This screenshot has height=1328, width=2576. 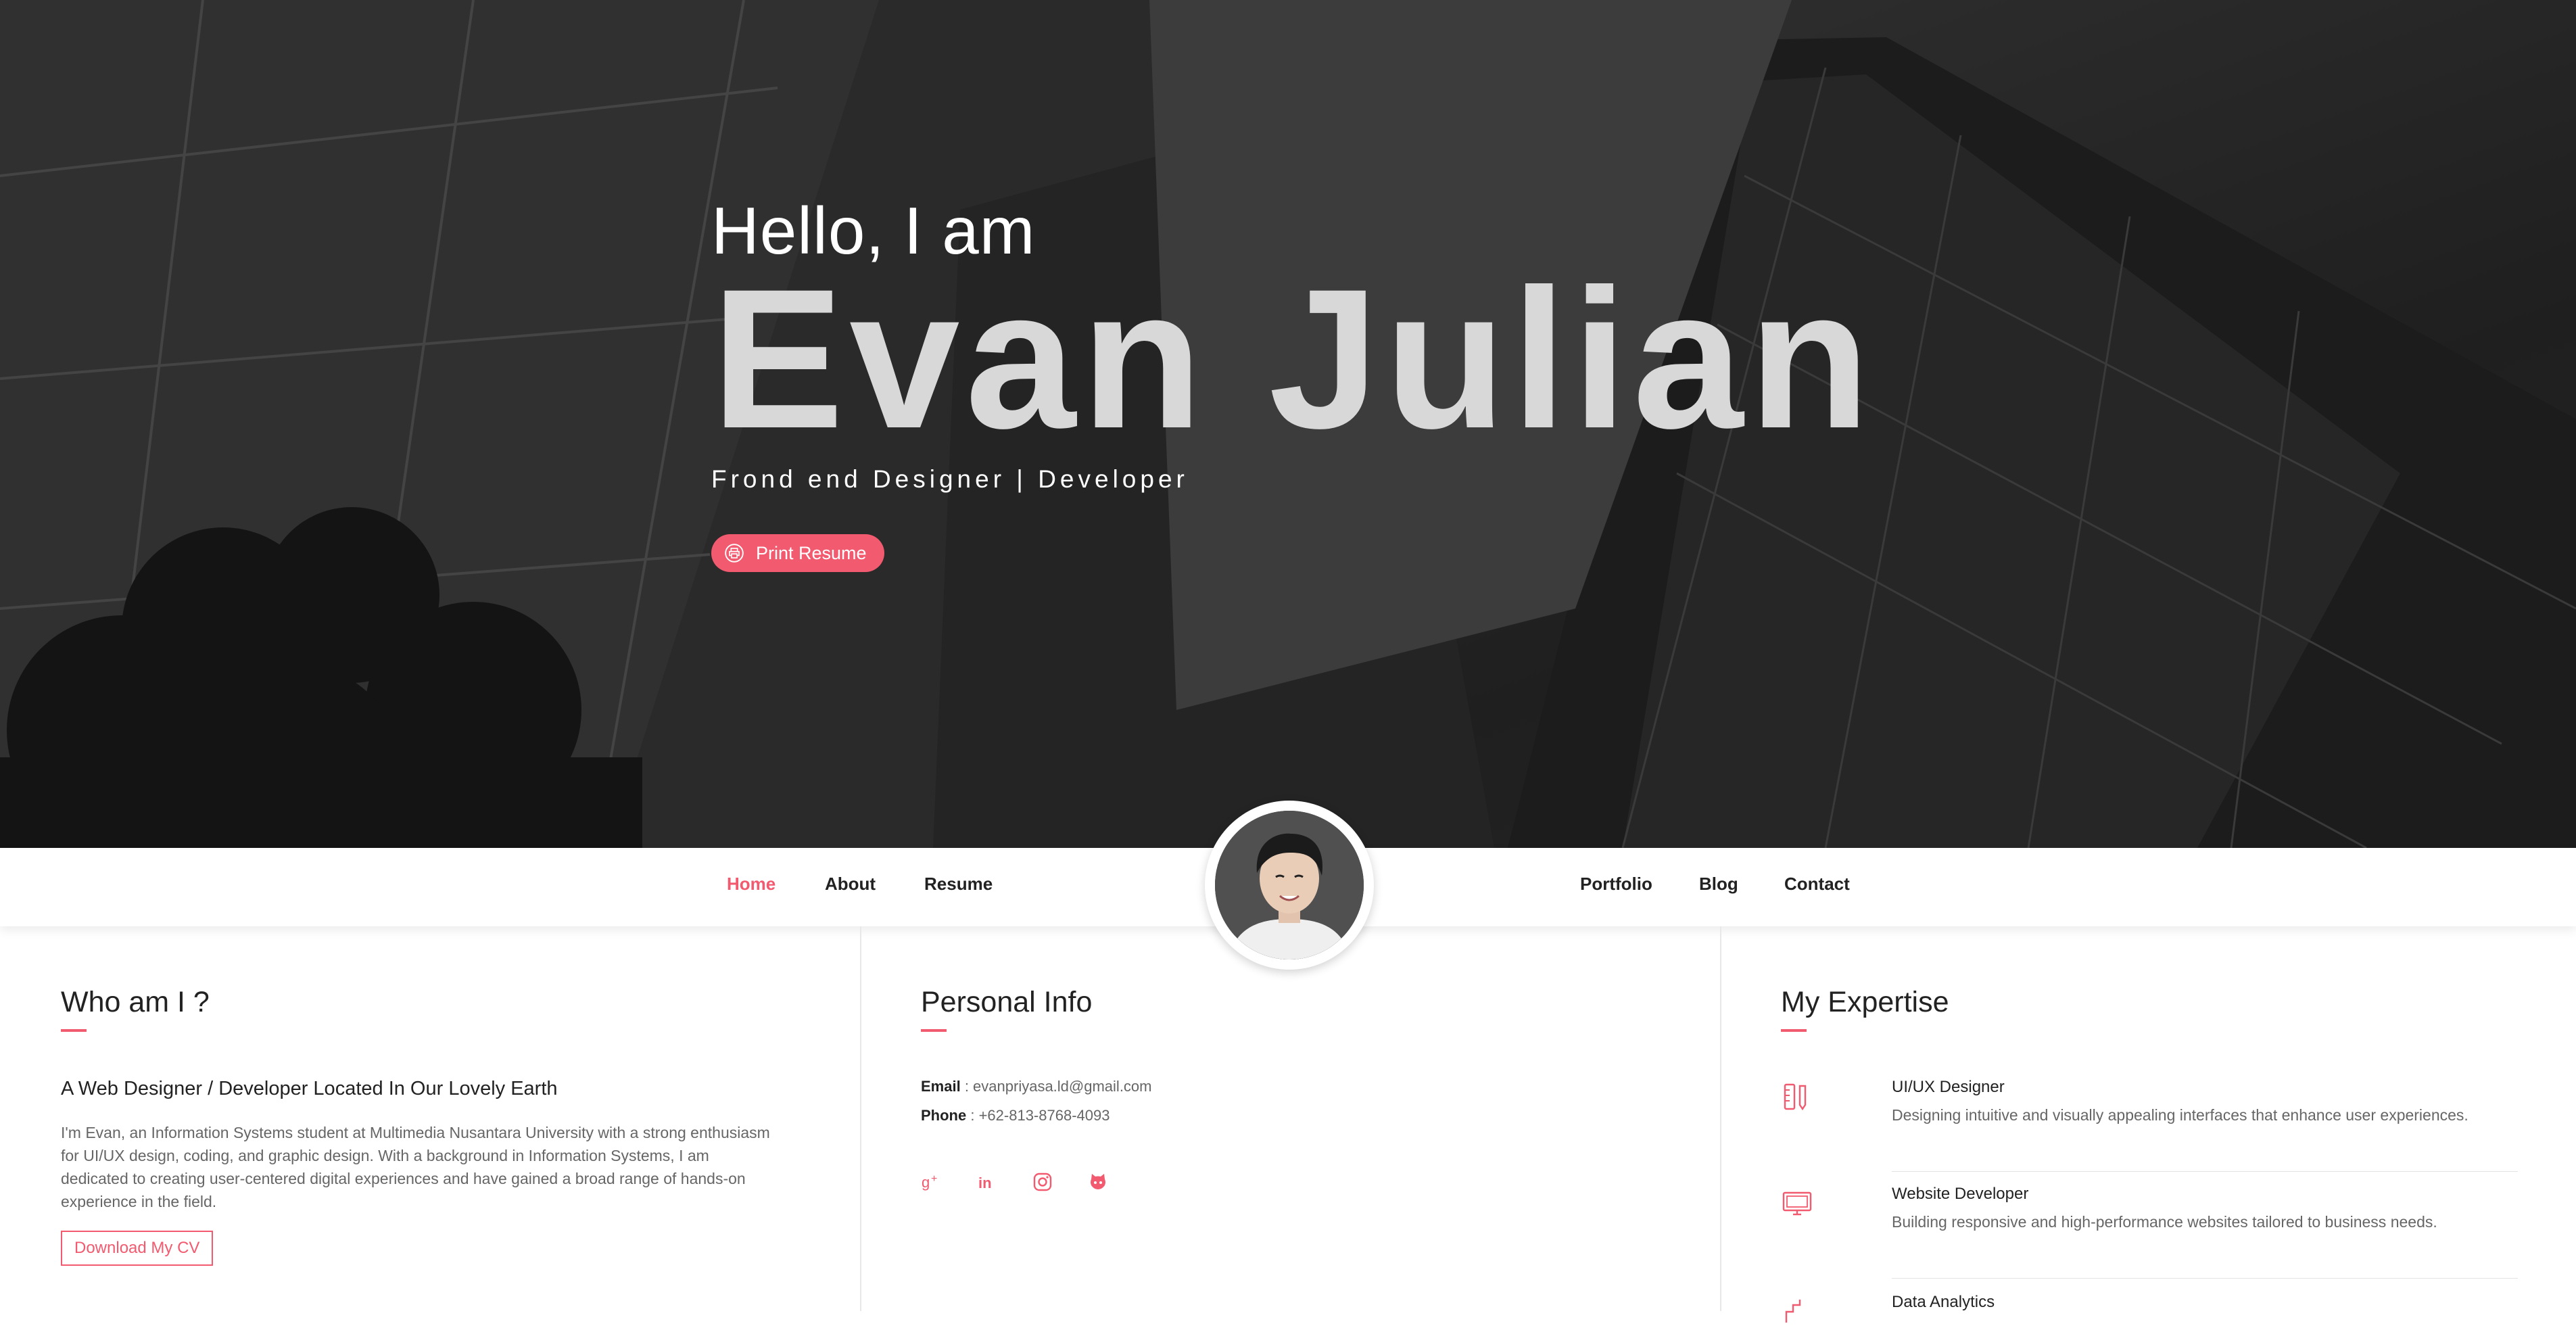 What do you see at coordinates (1797, 1203) in the screenshot?
I see `monitor-icon` at bounding box center [1797, 1203].